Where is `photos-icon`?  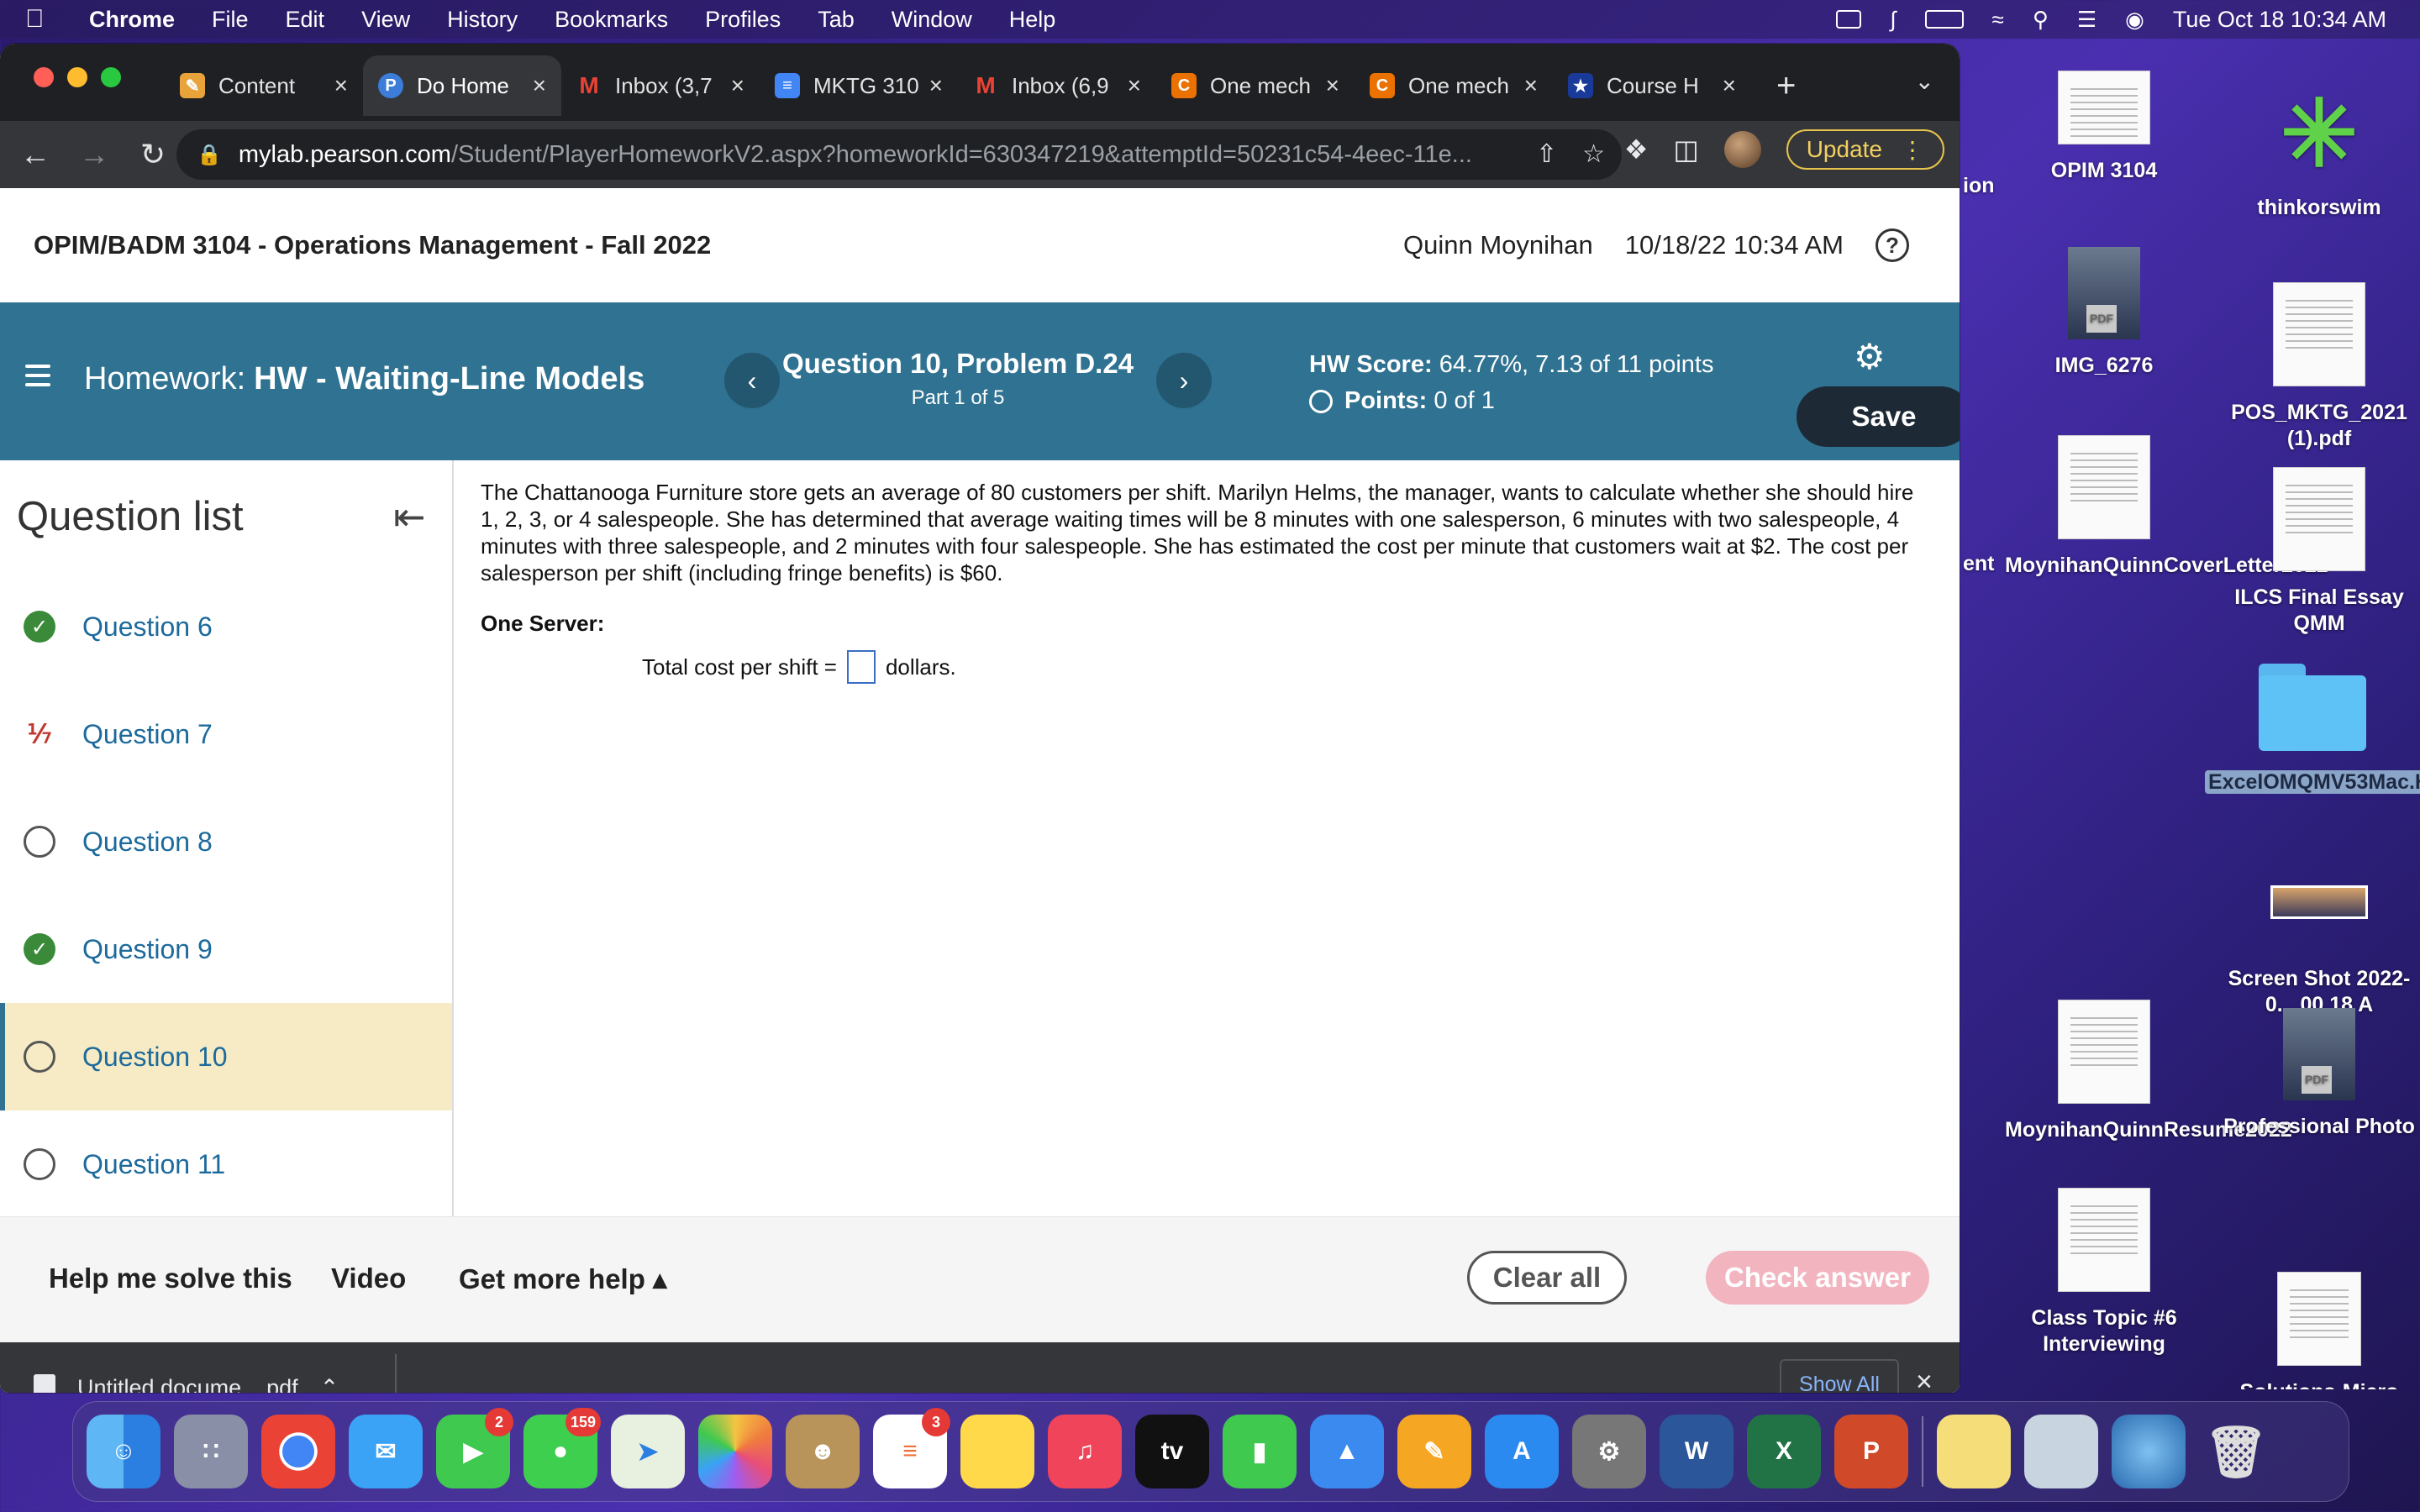
photos-icon is located at coordinates (735, 1451).